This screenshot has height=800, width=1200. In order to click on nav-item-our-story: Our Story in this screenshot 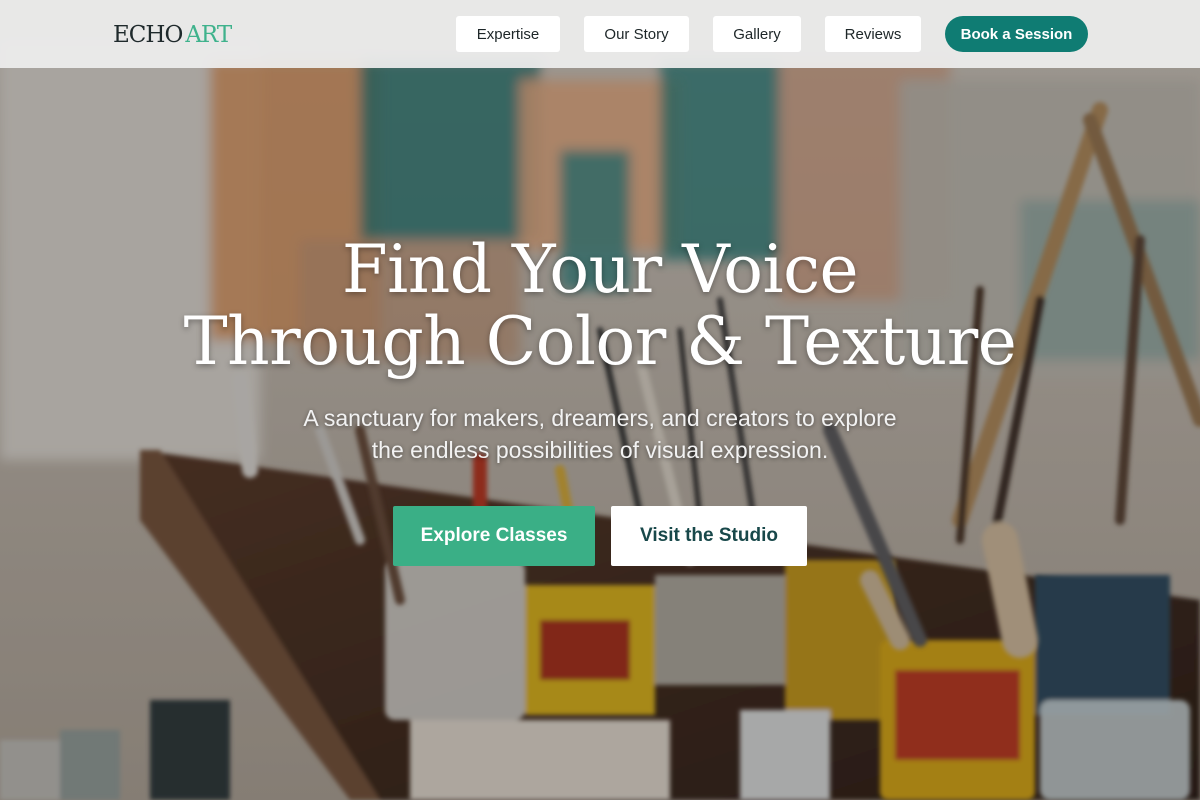, I will do `click(636, 34)`.